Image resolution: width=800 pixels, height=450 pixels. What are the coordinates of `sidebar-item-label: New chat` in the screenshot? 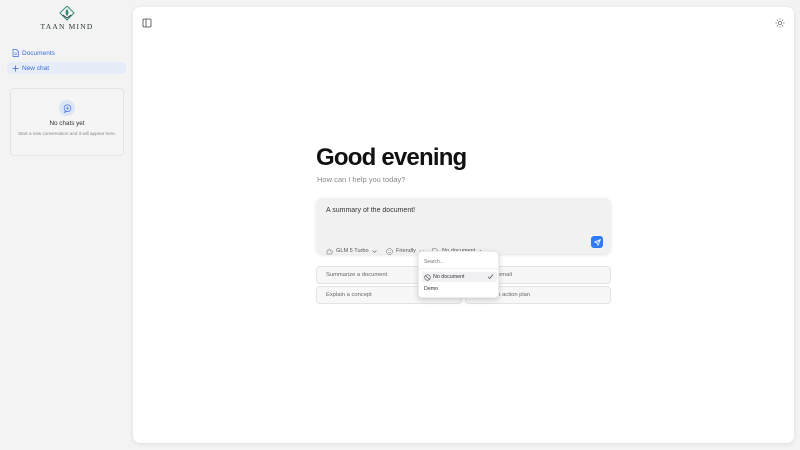 It's located at (36, 68).